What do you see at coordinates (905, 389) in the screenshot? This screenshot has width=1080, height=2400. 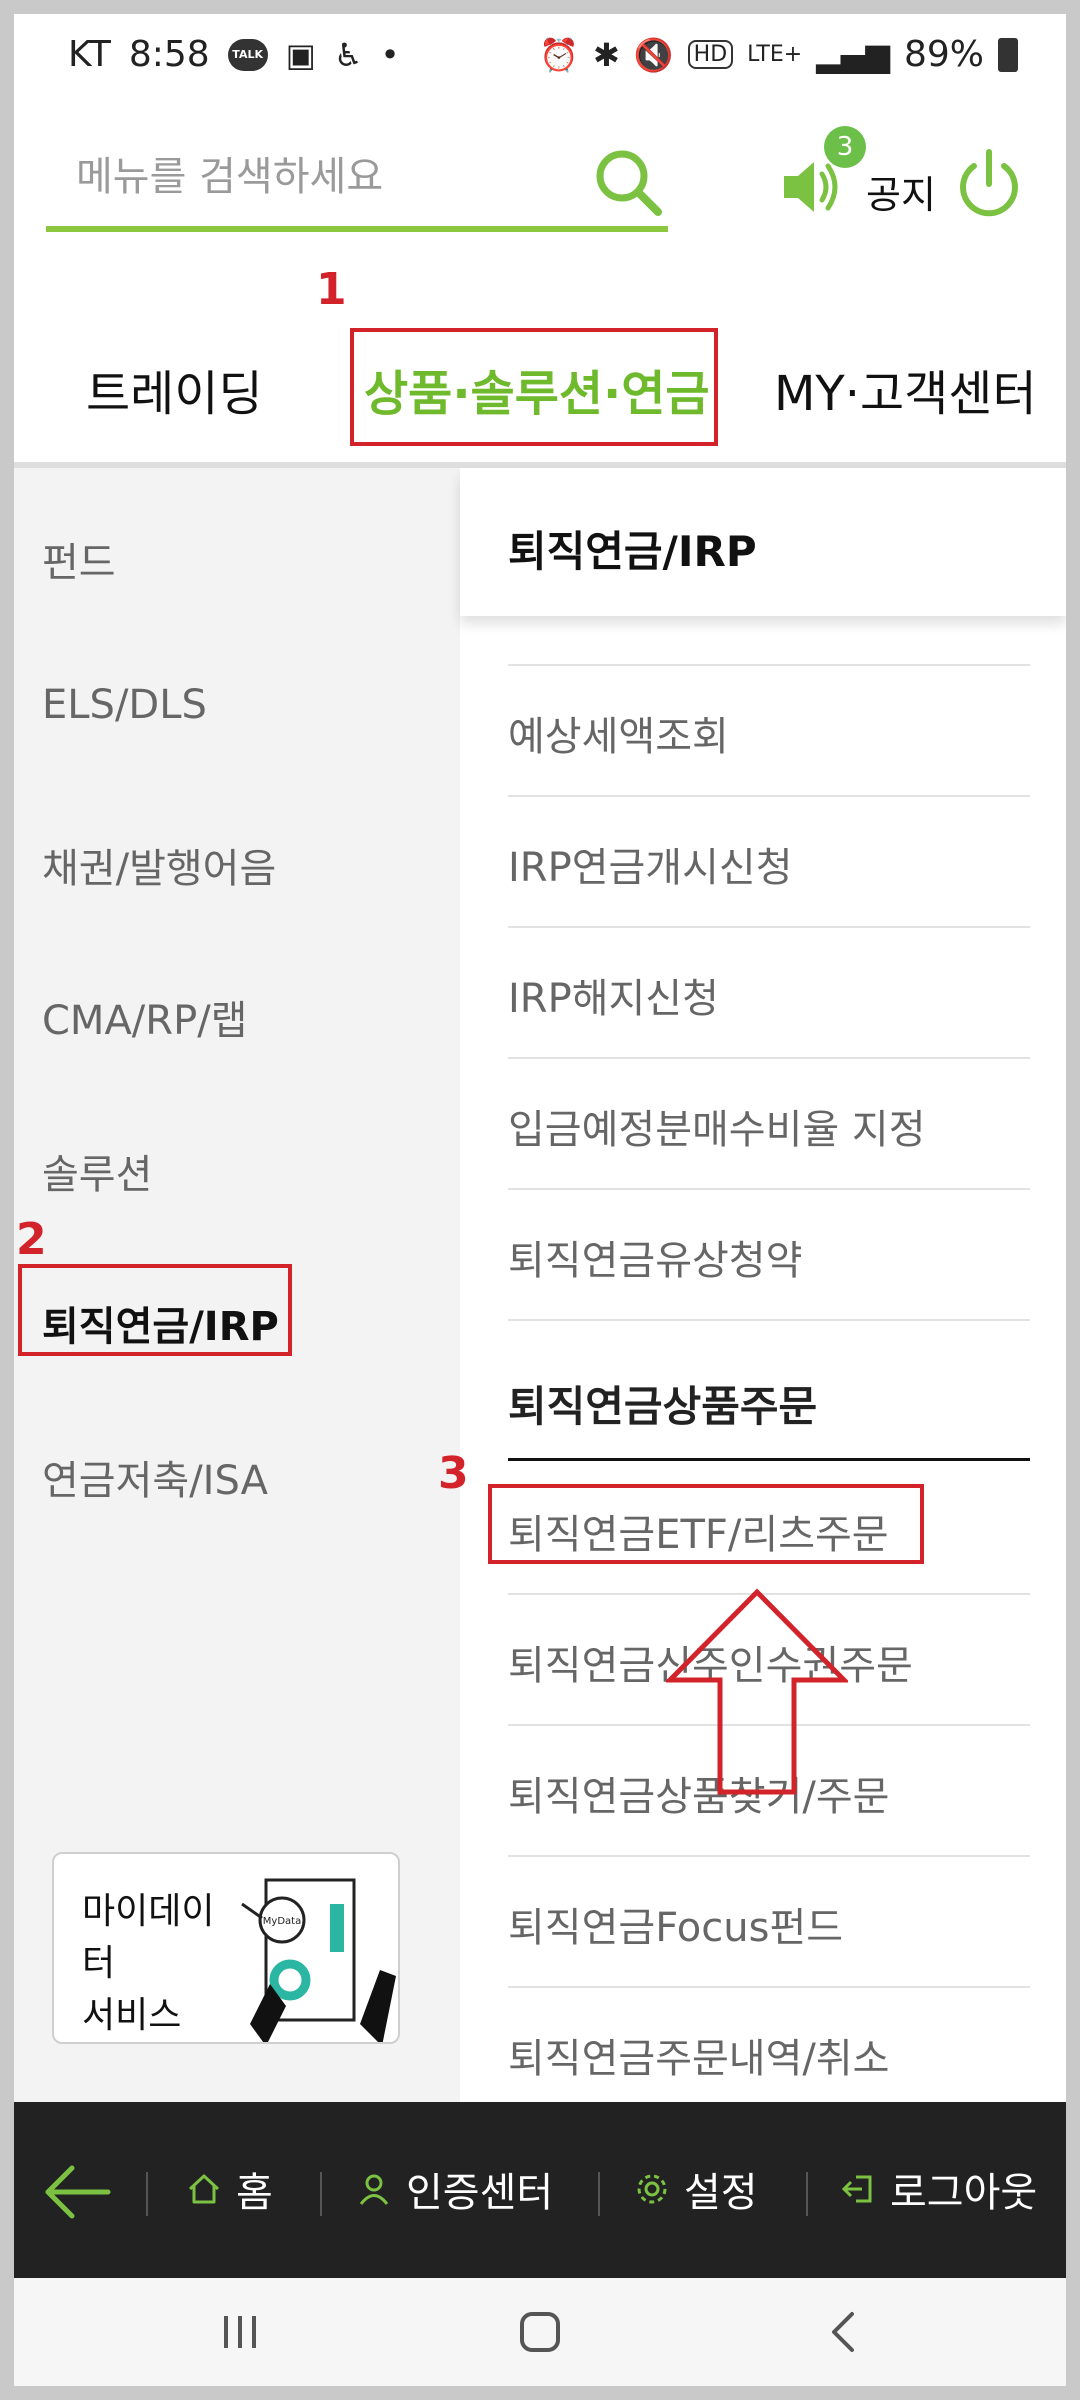 I see `tab-my-customer-center: MY·고객센터` at bounding box center [905, 389].